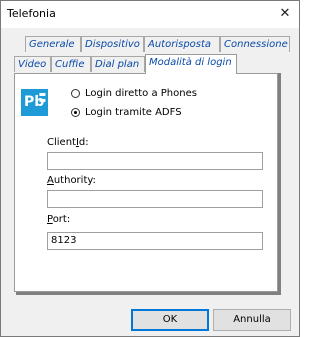  I want to click on radio-adfs-login: Login tramite ADFS, so click(126, 112).